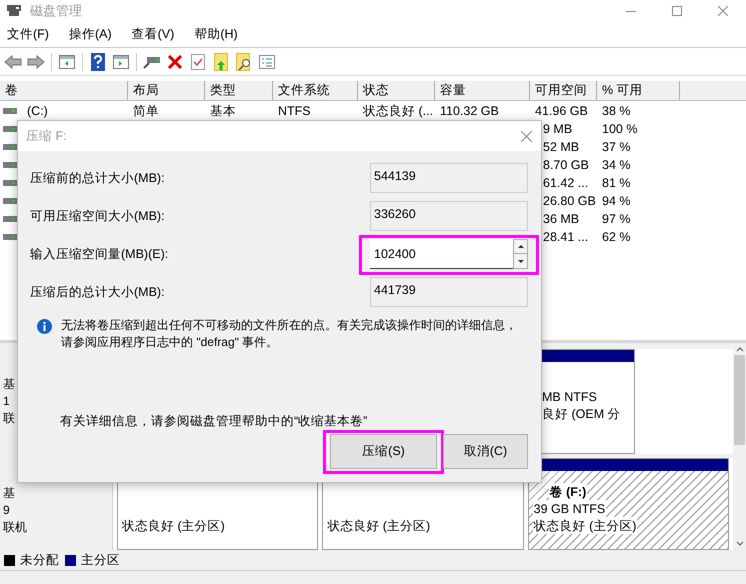 This screenshot has width=746, height=584. What do you see at coordinates (64, 90) in the screenshot?
I see `column-header: 卷` at bounding box center [64, 90].